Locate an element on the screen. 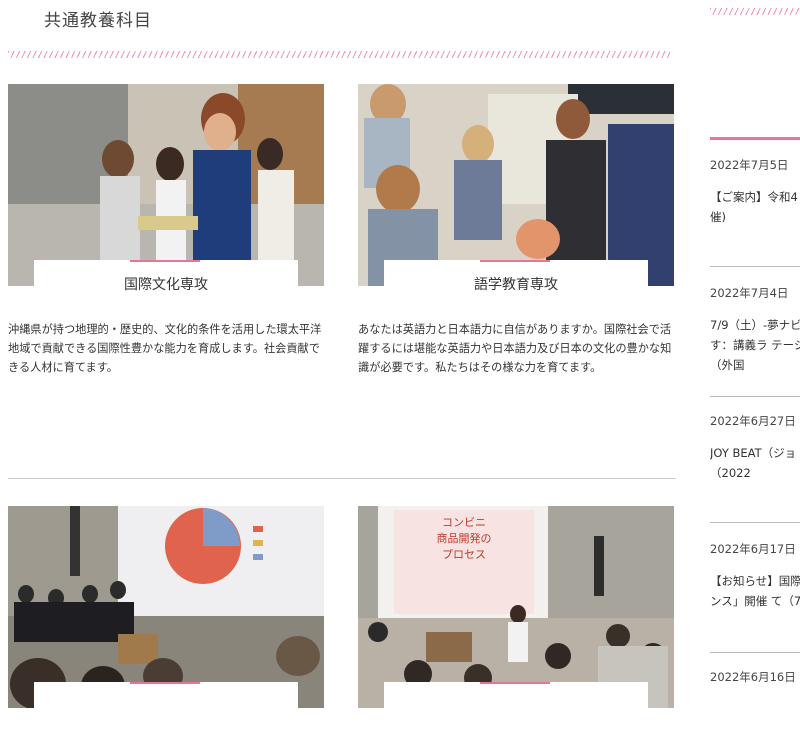 Image resolution: width=800 pixels, height=732 pixels. news-item: 2022年6月17日 【お知らせ】国際 ガイダンス」開催 て（7/9） is located at coordinates (755, 576).